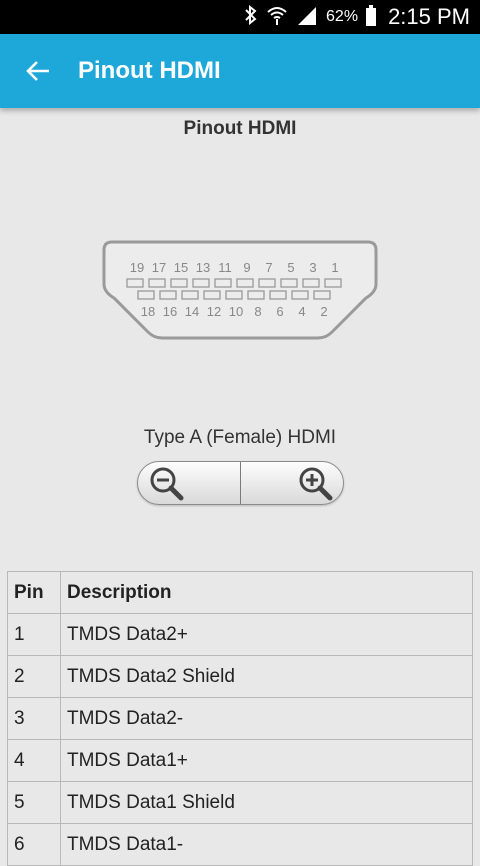  I want to click on column-header-description: Description, so click(266, 592).